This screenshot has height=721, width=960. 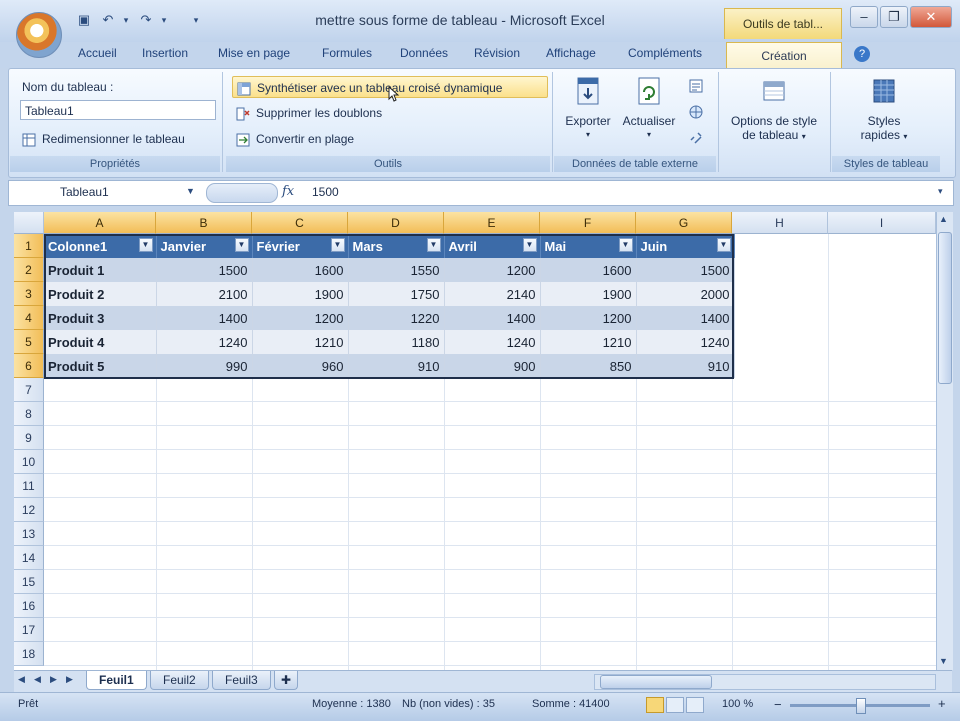 What do you see at coordinates (696, 112) in the screenshot?
I see `open-in-browser-icon` at bounding box center [696, 112].